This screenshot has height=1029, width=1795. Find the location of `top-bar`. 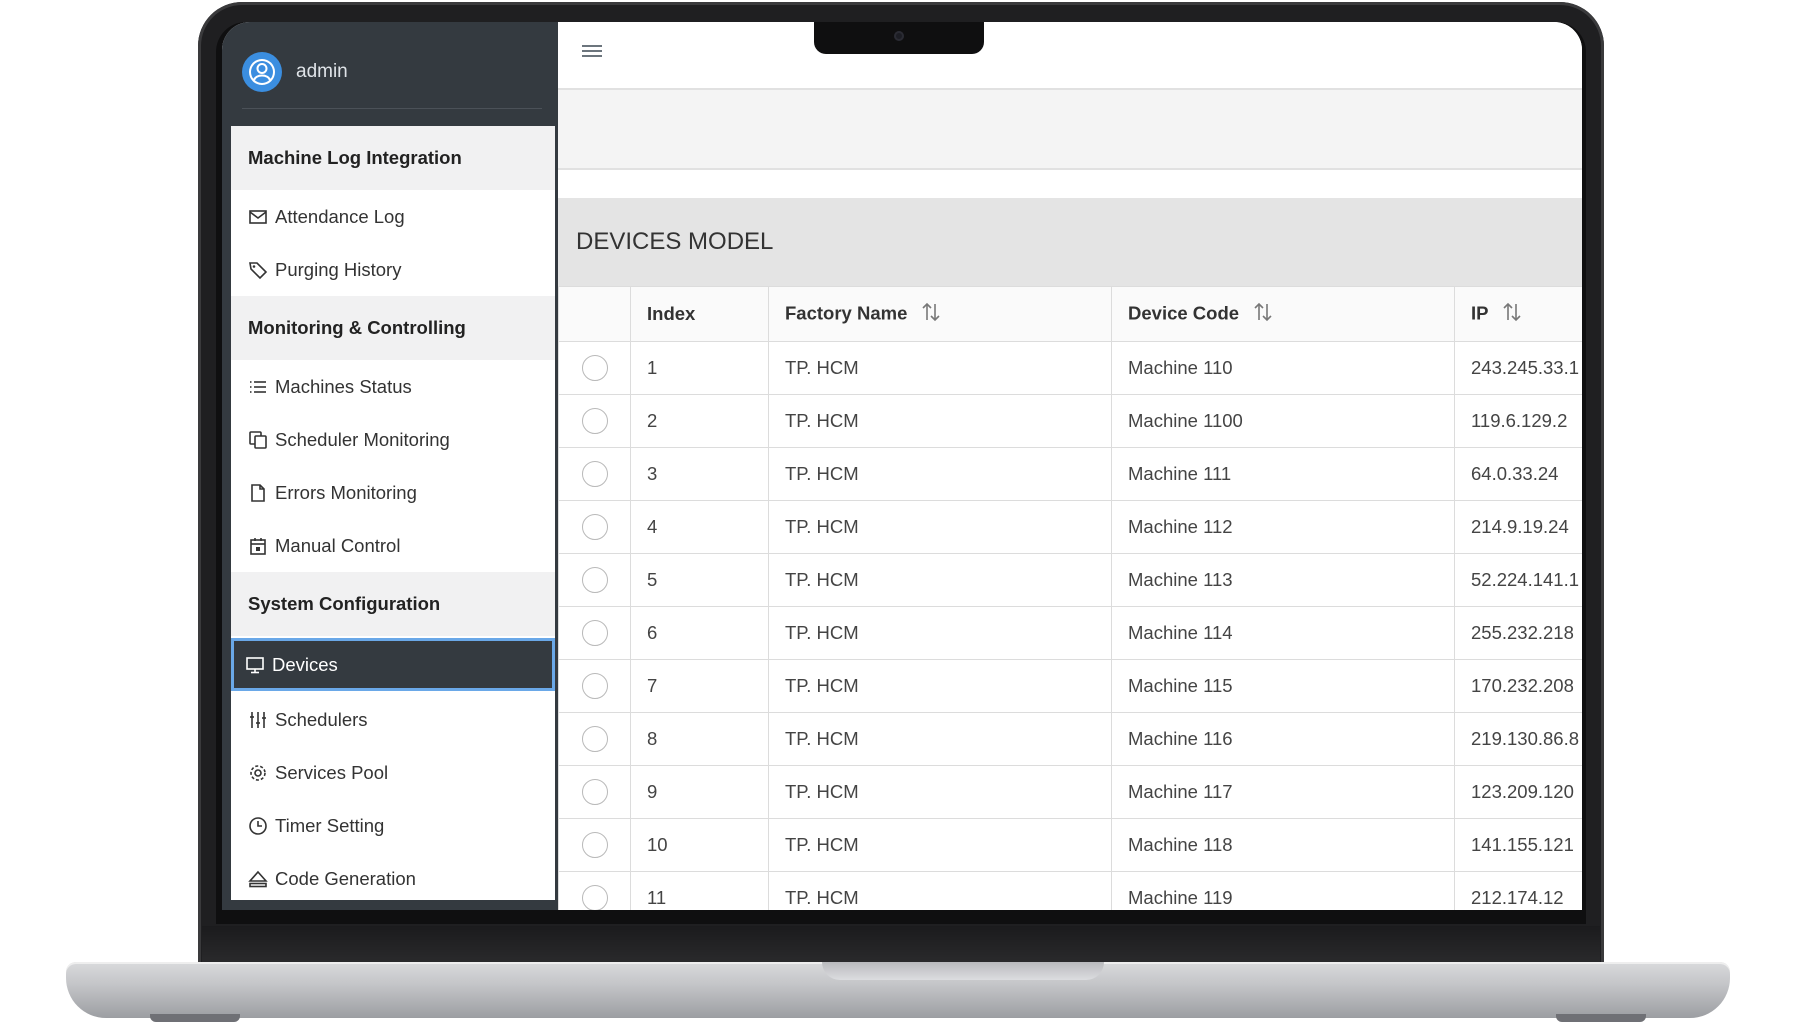

top-bar is located at coordinates (1070, 56).